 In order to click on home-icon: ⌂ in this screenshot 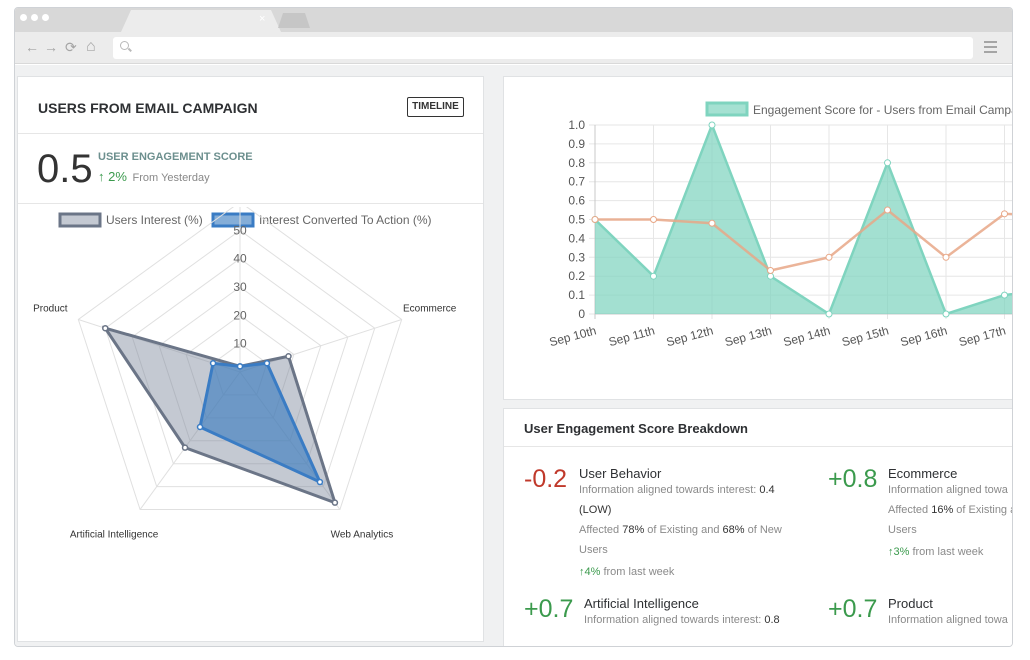, I will do `click(91, 47)`.